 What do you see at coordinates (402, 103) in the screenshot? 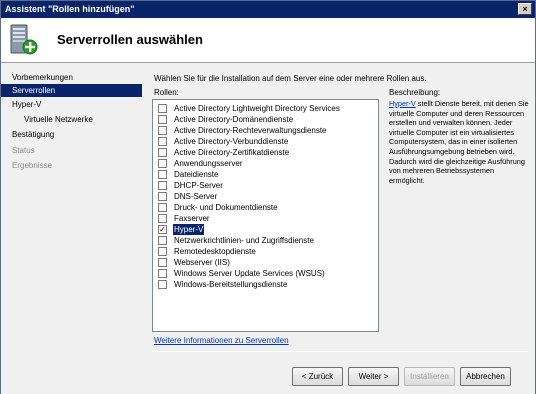
I see `description-link: Hyper-V` at bounding box center [402, 103].